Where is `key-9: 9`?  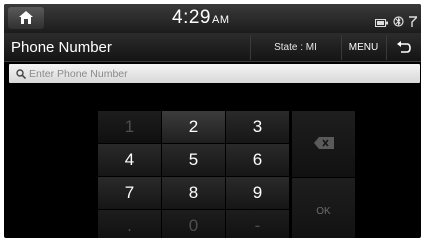
key-9: 9 is located at coordinates (257, 193).